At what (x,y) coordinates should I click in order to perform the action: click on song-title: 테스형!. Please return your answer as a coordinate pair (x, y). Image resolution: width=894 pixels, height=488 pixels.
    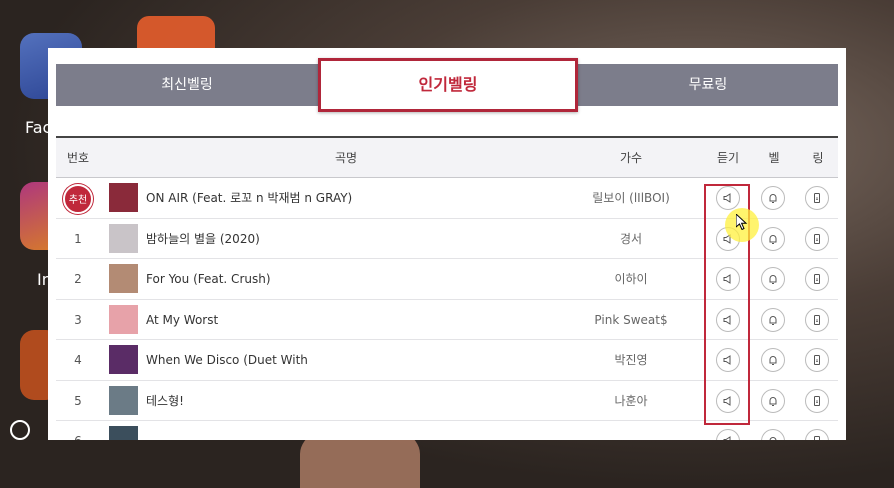
    Looking at the image, I should click on (165, 401).